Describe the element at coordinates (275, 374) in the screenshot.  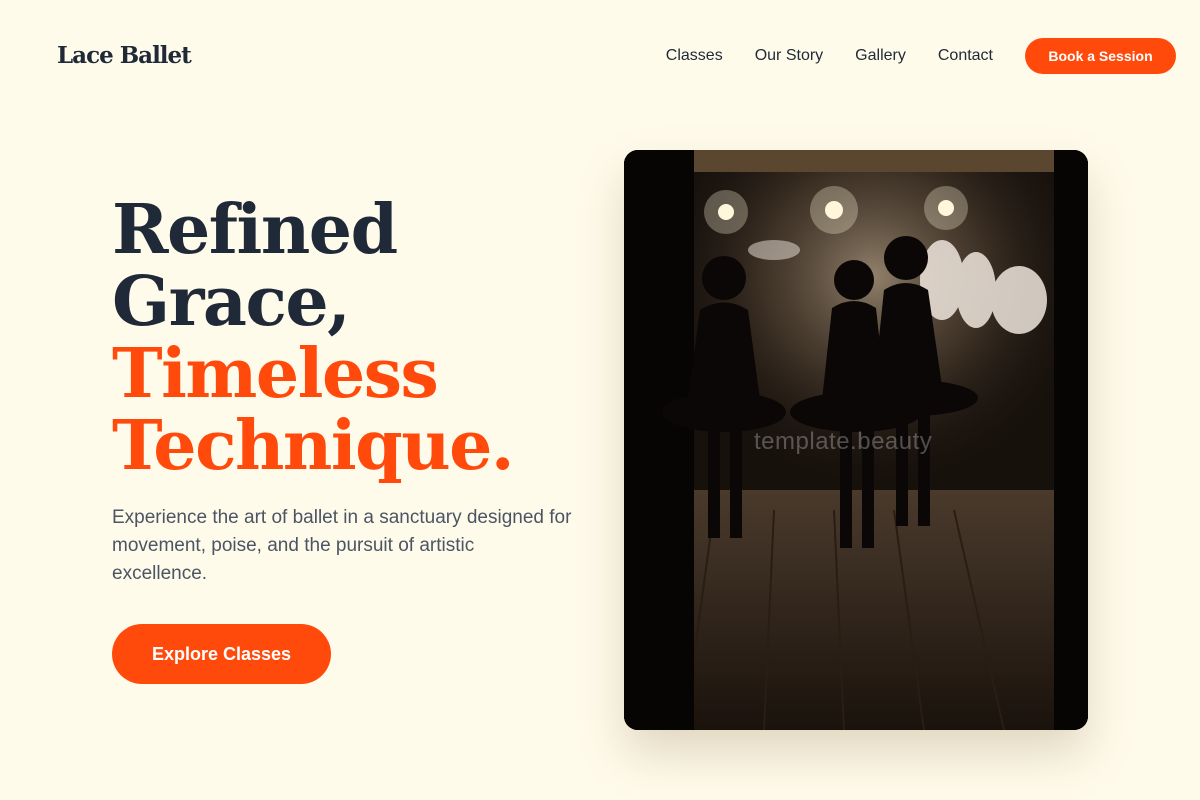
I see `headline-line-3: Timeless` at that location.